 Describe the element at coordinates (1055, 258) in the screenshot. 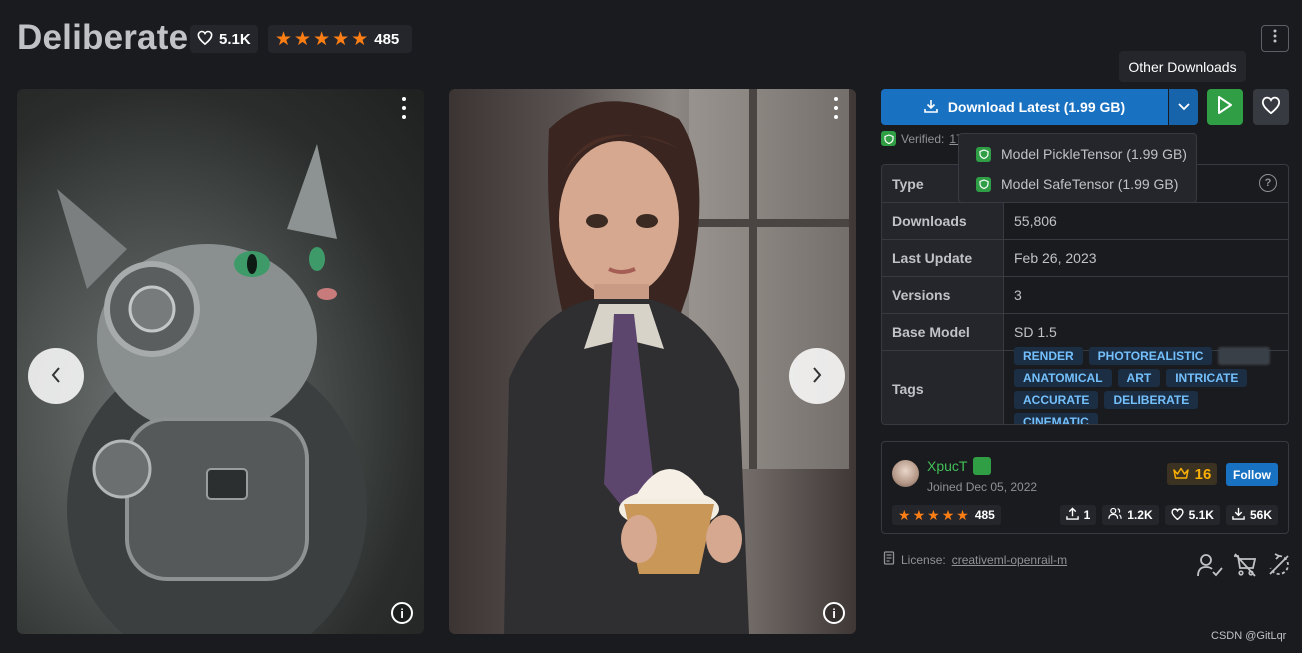

I see `details-value: Feb 26, 2023` at that location.